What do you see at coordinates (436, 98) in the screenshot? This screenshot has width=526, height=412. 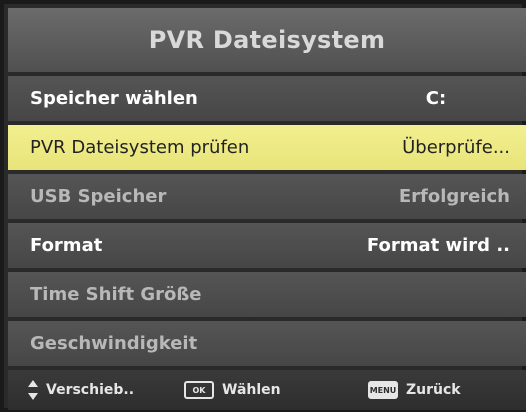 I see `menu-item-value: C:` at bounding box center [436, 98].